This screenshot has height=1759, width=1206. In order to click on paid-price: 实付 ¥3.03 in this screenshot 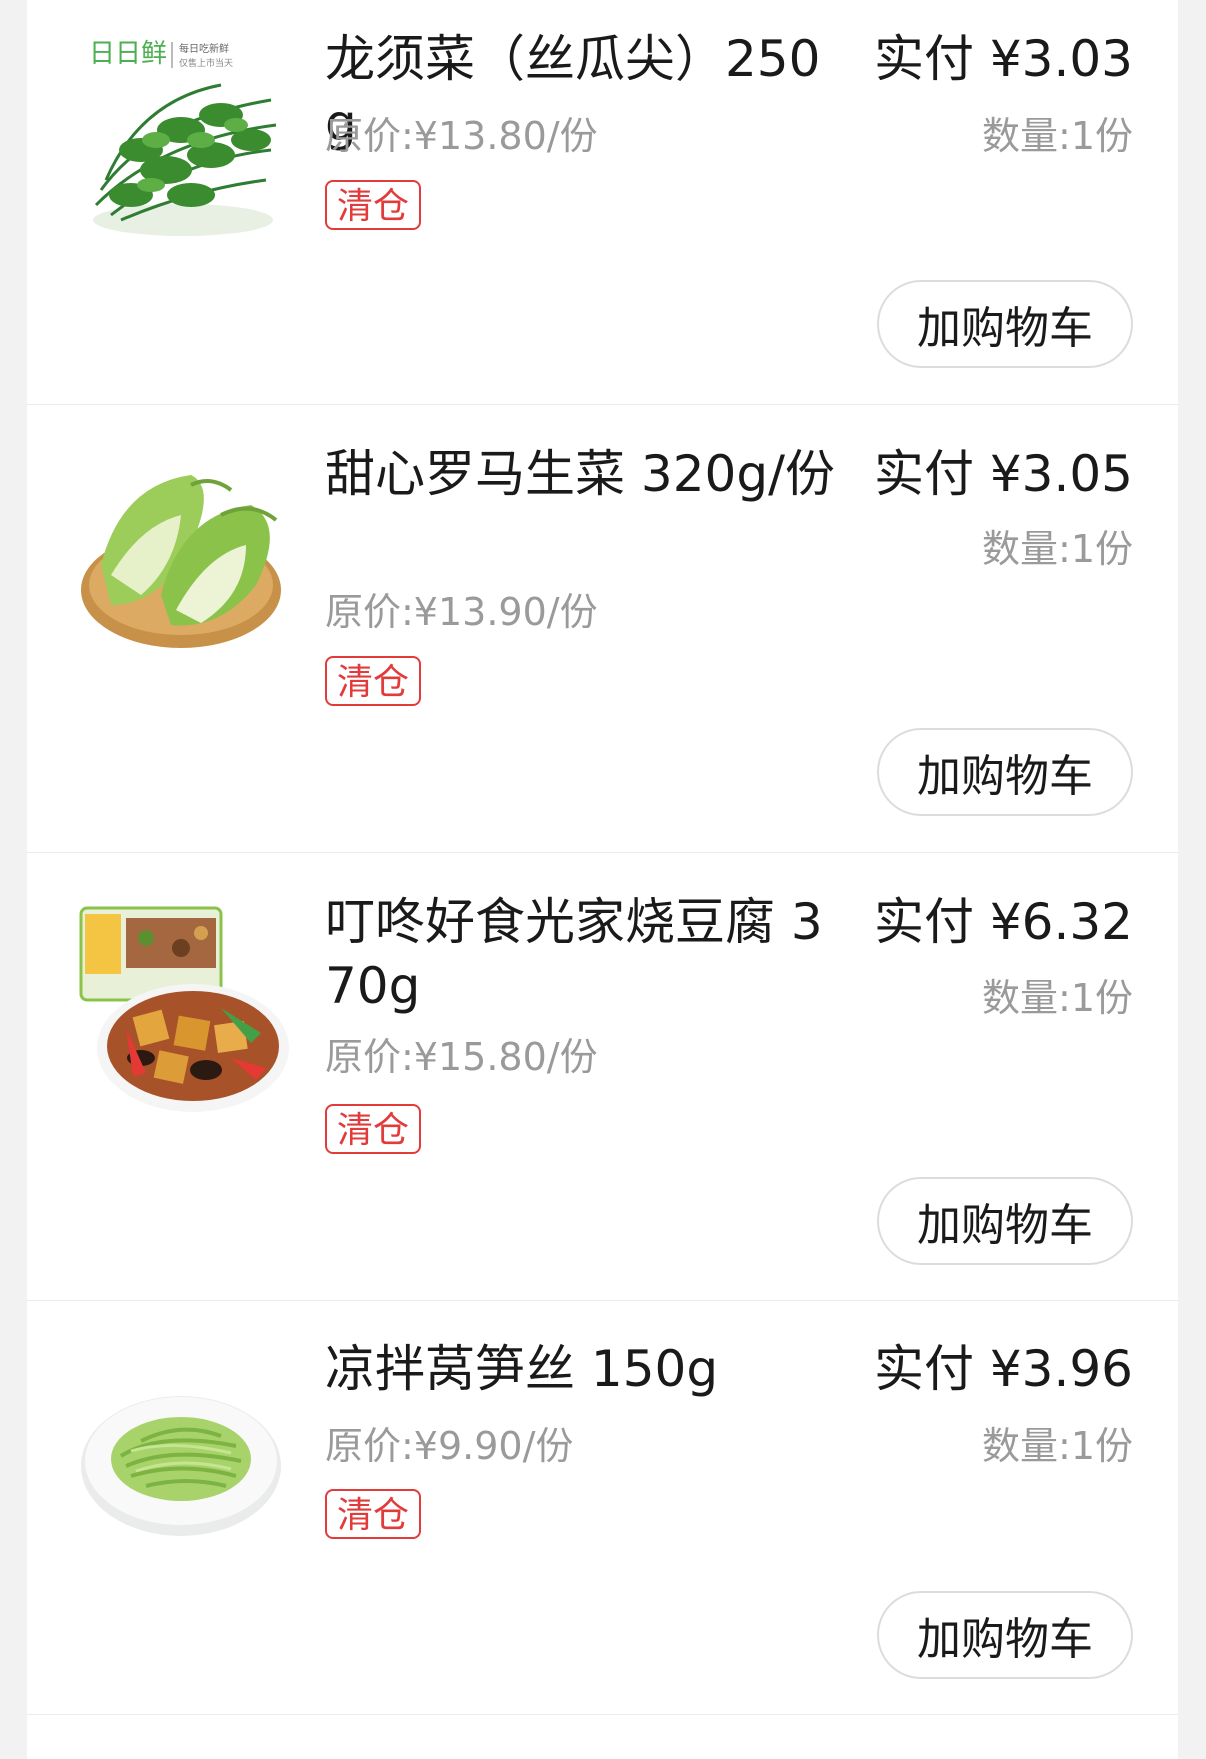, I will do `click(1003, 59)`.